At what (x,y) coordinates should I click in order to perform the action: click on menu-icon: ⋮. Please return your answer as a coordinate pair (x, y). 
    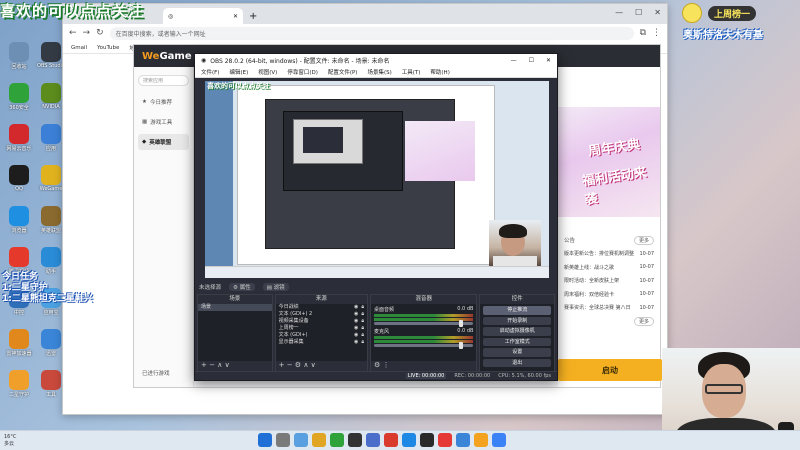
    Looking at the image, I should click on (656, 33).